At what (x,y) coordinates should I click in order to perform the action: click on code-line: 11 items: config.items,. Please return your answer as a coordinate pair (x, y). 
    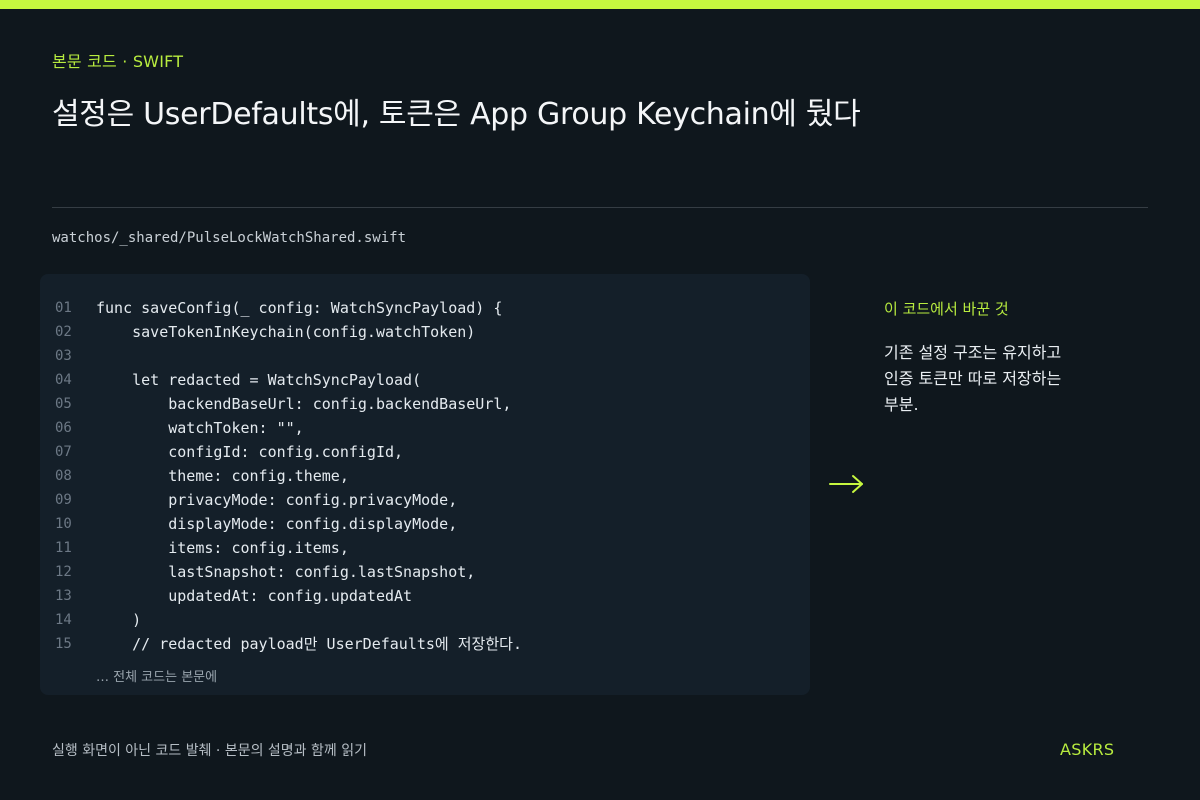
    Looking at the image, I should click on (425, 548).